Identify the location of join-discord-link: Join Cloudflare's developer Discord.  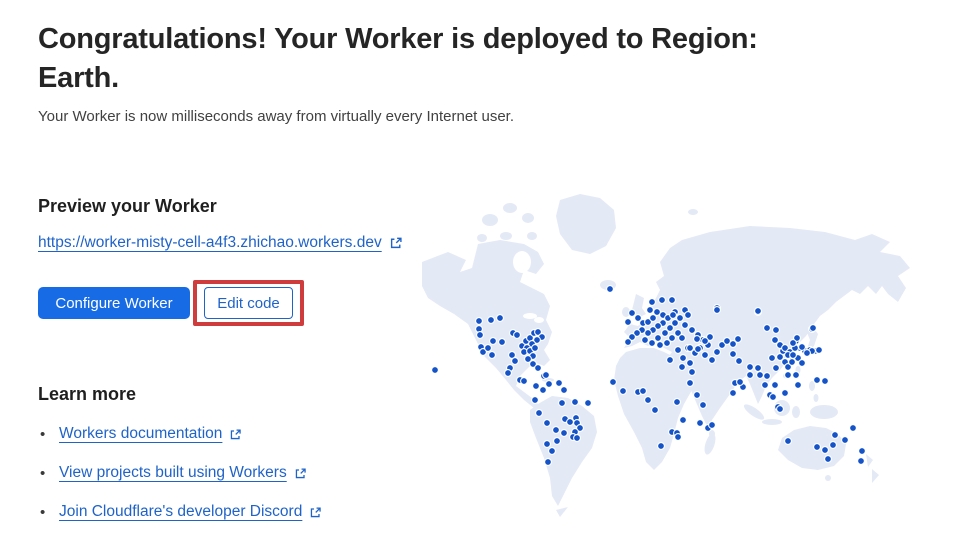
(180, 512).